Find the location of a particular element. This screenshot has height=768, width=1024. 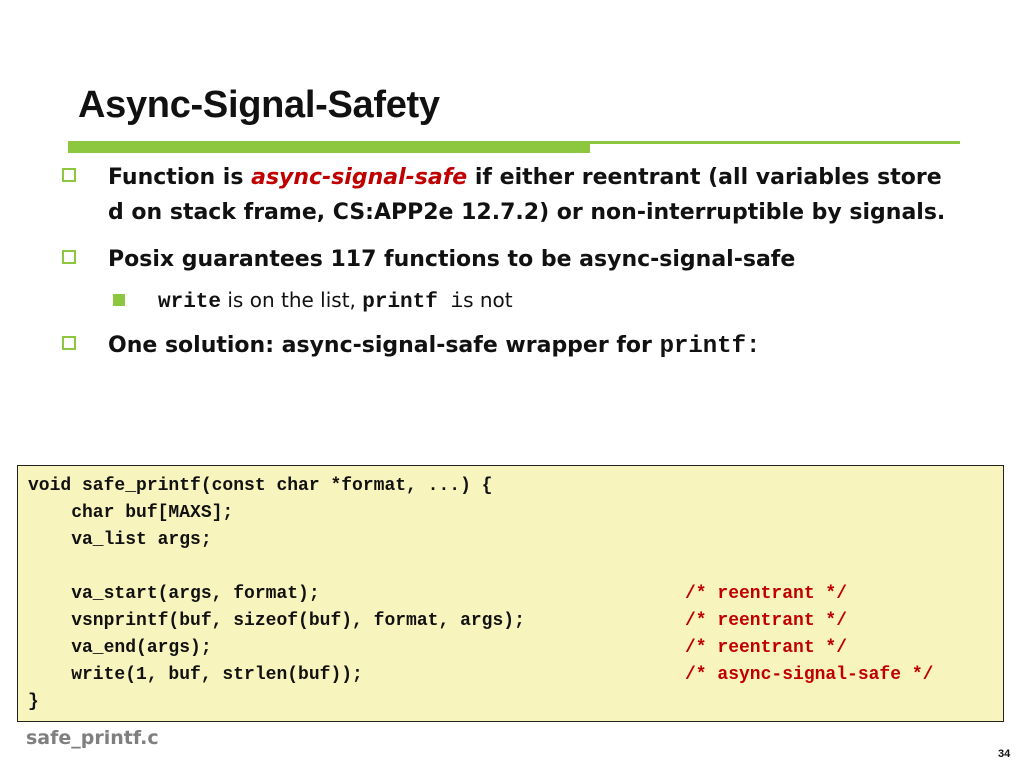

bullet1-emphasis: async-signal-safe is located at coordinates (359, 177).